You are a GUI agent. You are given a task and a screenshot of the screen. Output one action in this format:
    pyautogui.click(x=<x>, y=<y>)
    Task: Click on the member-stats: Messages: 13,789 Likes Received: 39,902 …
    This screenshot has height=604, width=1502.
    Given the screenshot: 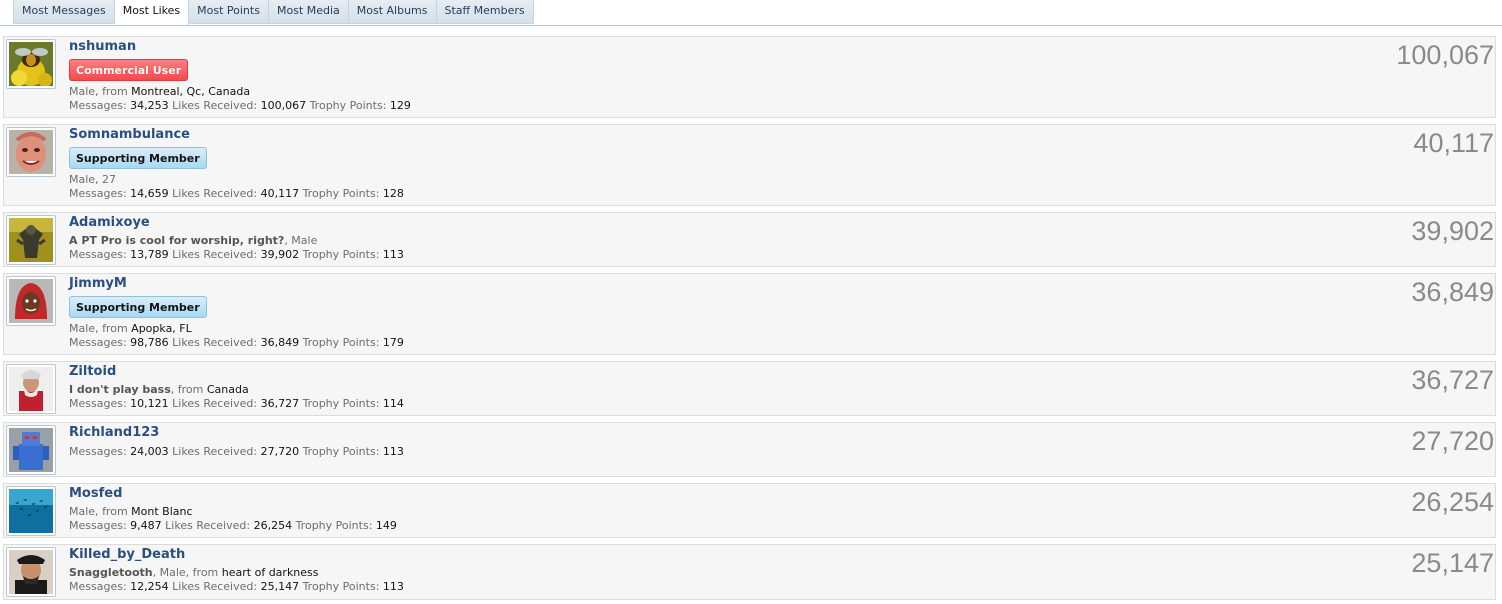 What is the action you would take?
    pyautogui.click(x=236, y=254)
    